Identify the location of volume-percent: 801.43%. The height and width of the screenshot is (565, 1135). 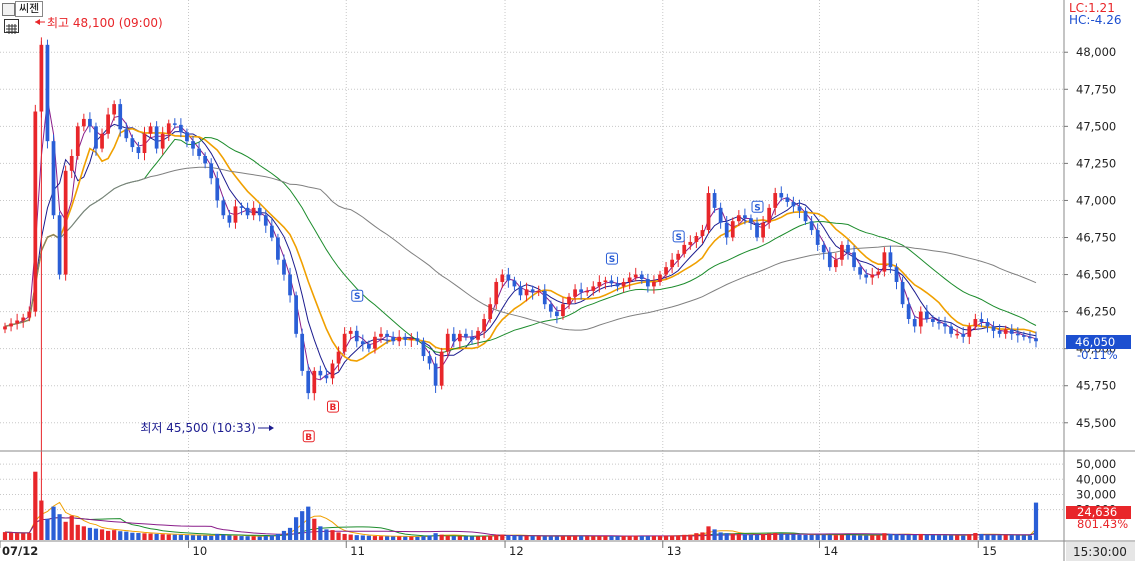
(1102, 524).